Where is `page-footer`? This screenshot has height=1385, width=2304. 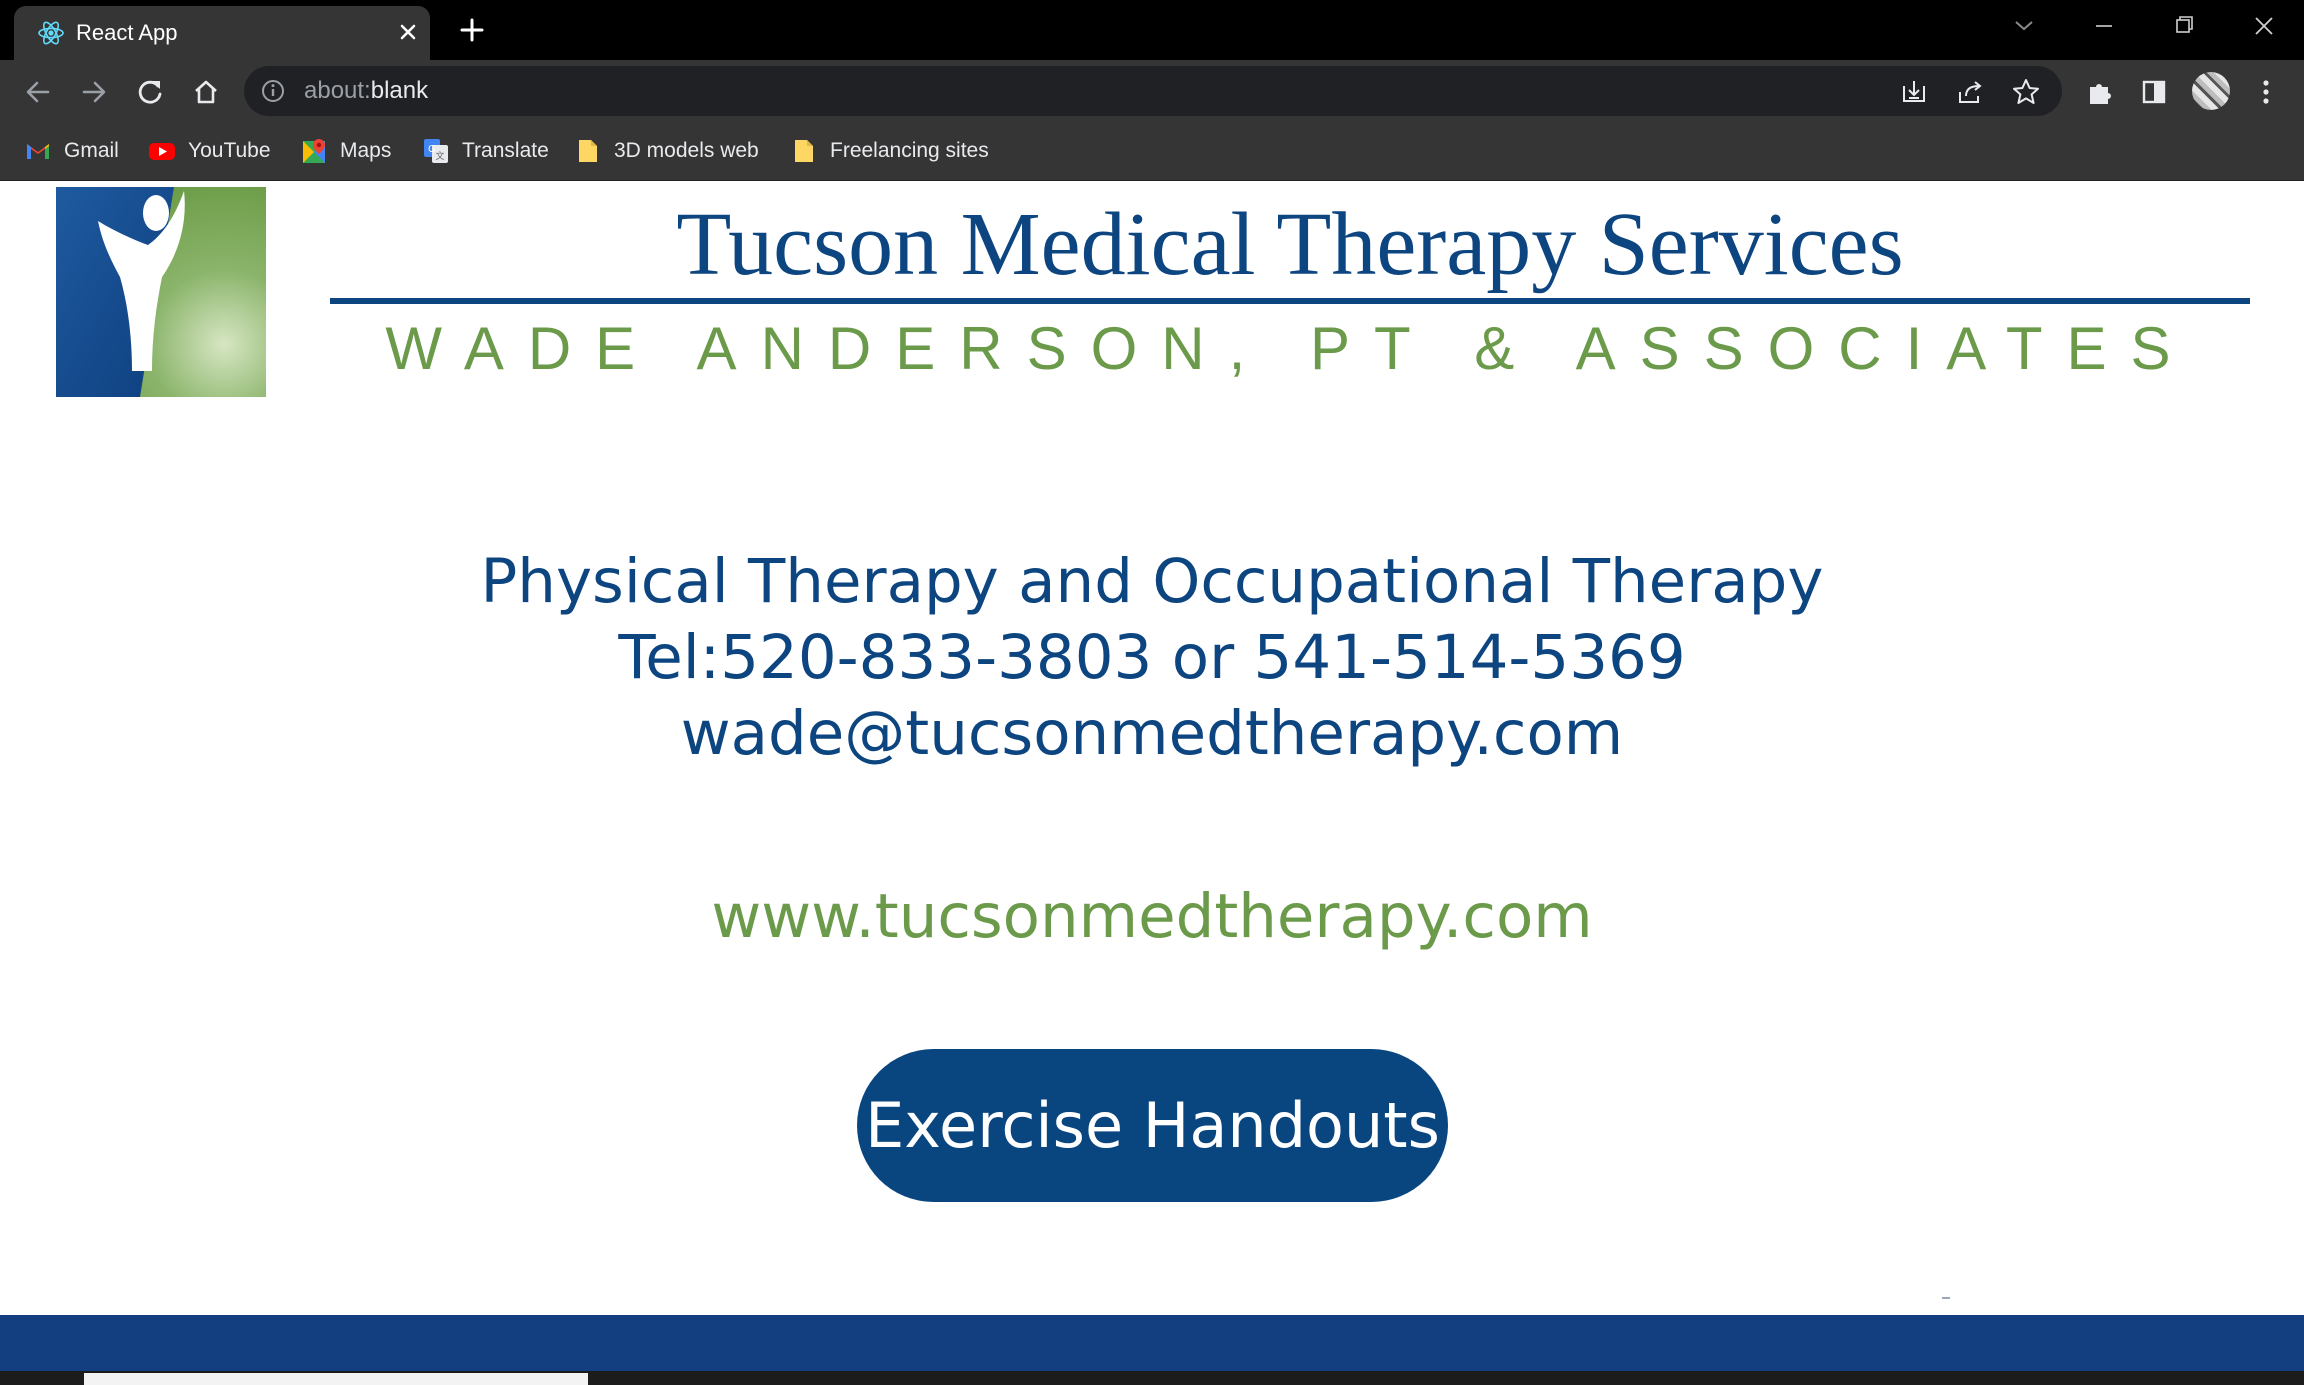
page-footer is located at coordinates (1152, 1343).